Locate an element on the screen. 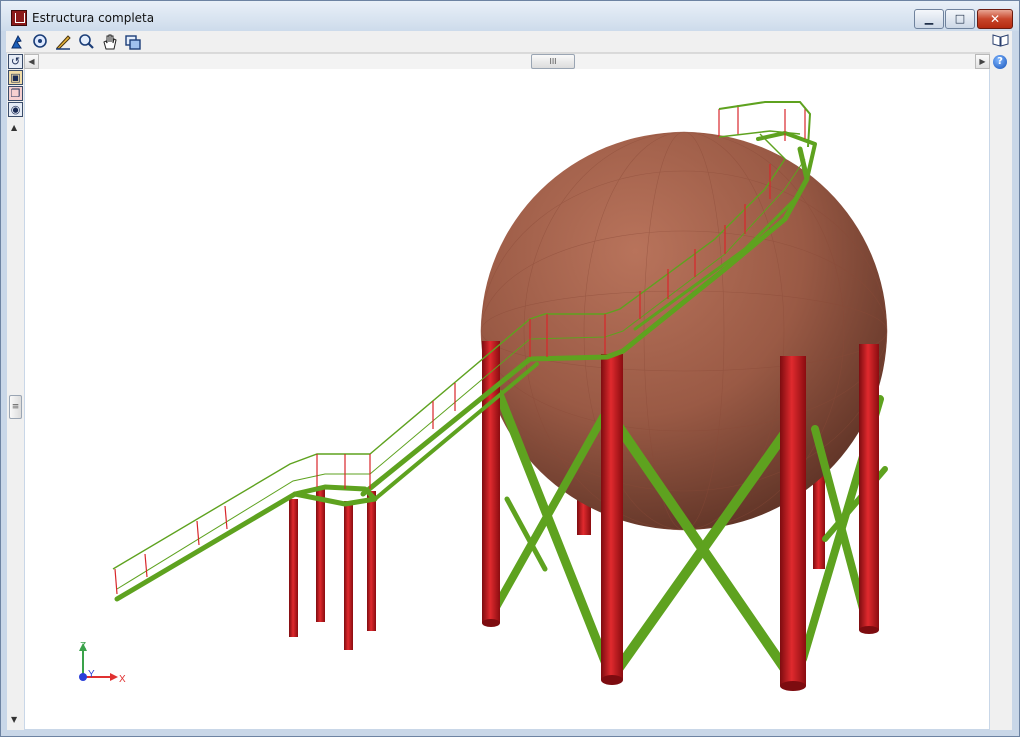 This screenshot has width=1020, height=737. rotate-icon: ↺ is located at coordinates (15, 61).